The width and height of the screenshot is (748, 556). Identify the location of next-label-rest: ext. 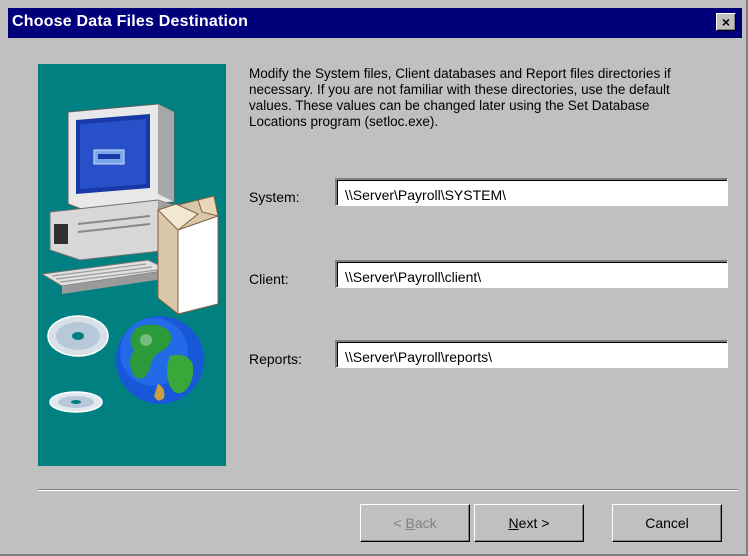
(528, 523).